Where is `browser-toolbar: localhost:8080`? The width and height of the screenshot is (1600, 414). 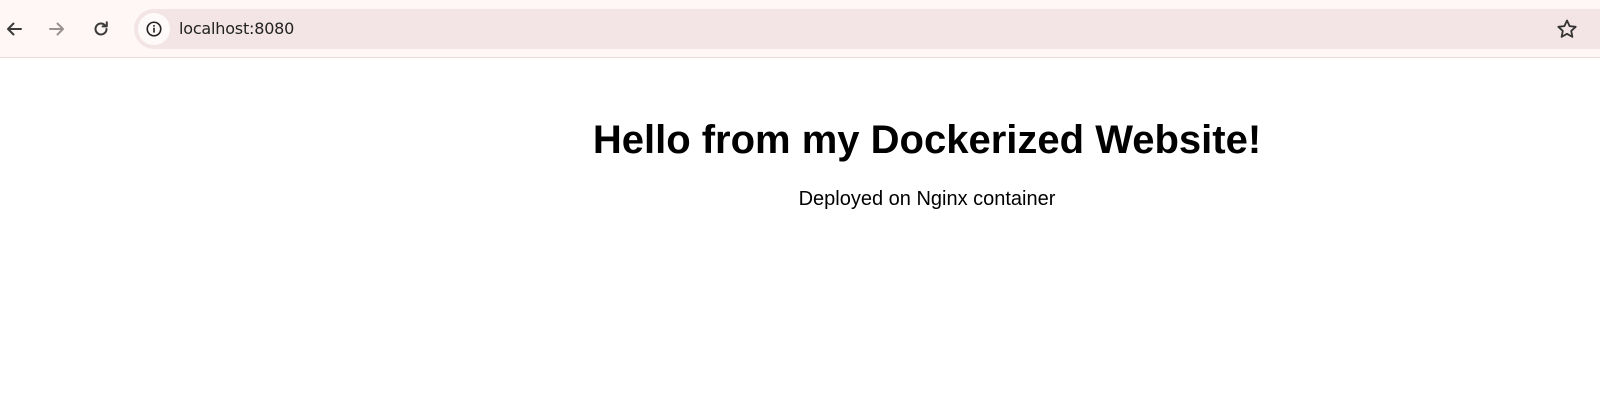 browser-toolbar: localhost:8080 is located at coordinates (800, 29).